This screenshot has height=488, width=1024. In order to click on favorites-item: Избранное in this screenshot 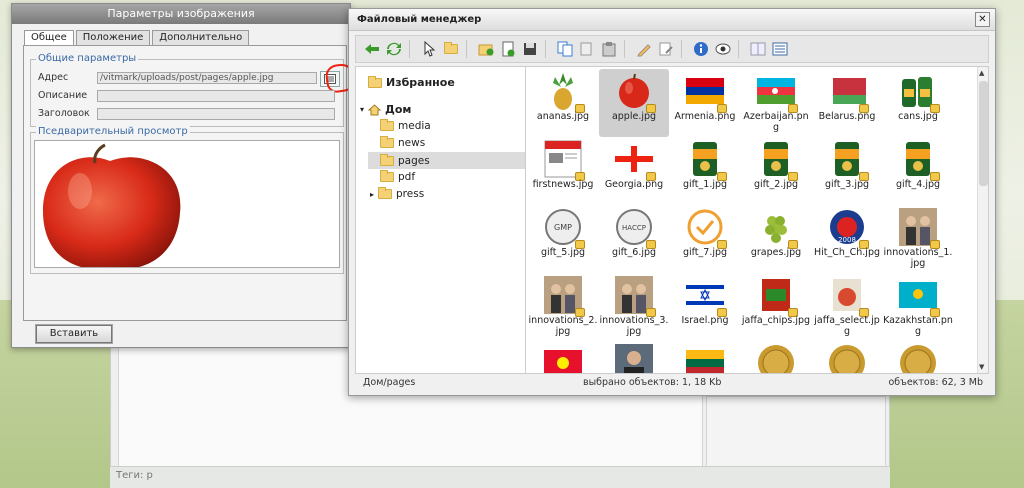, I will do `click(411, 82)`.